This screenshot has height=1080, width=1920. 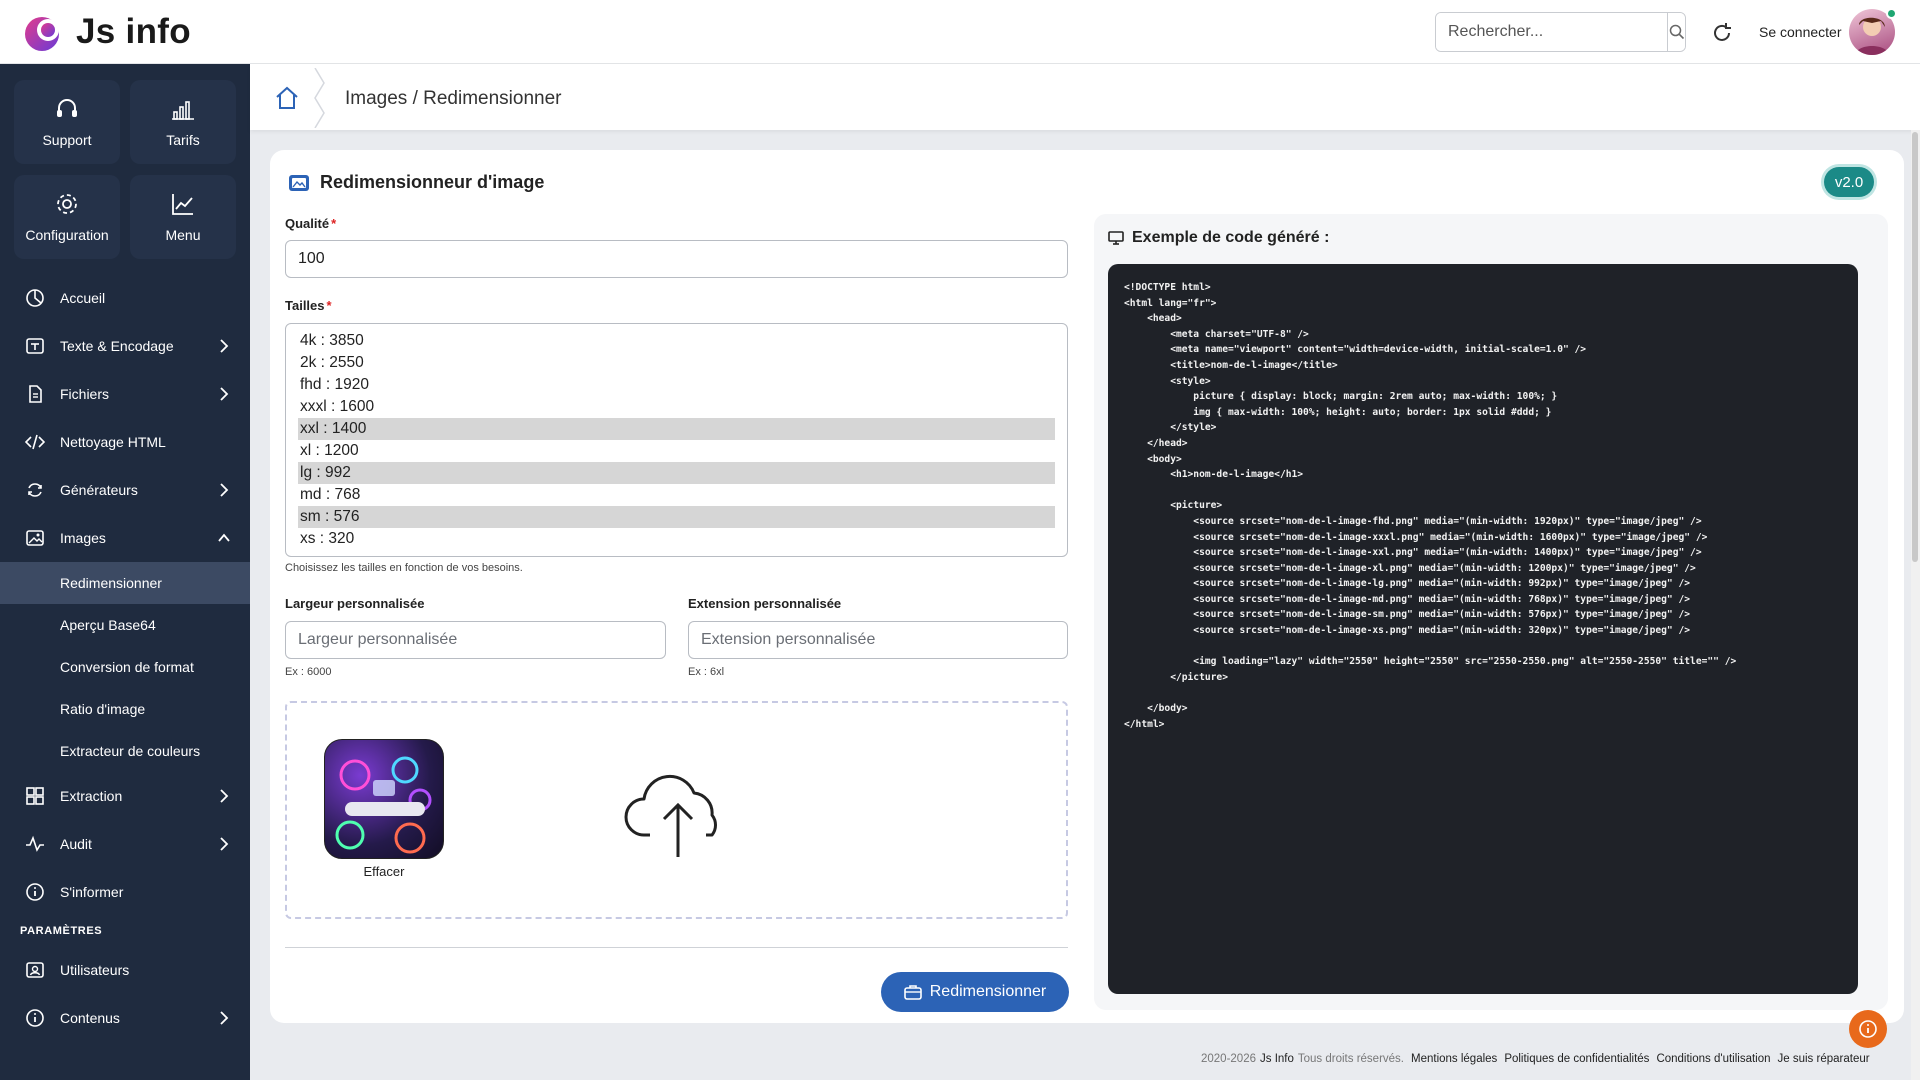 I want to click on sidebar-item-label: Images, so click(x=83, y=538).